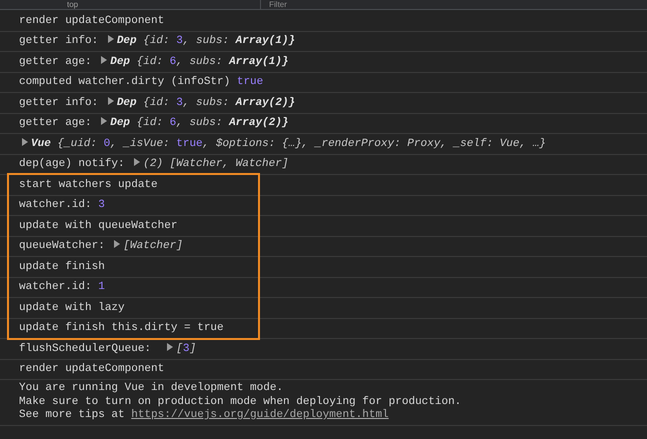 The width and height of the screenshot is (647, 439). I want to click on log-text: update finish this.dirty = true, so click(121, 328).